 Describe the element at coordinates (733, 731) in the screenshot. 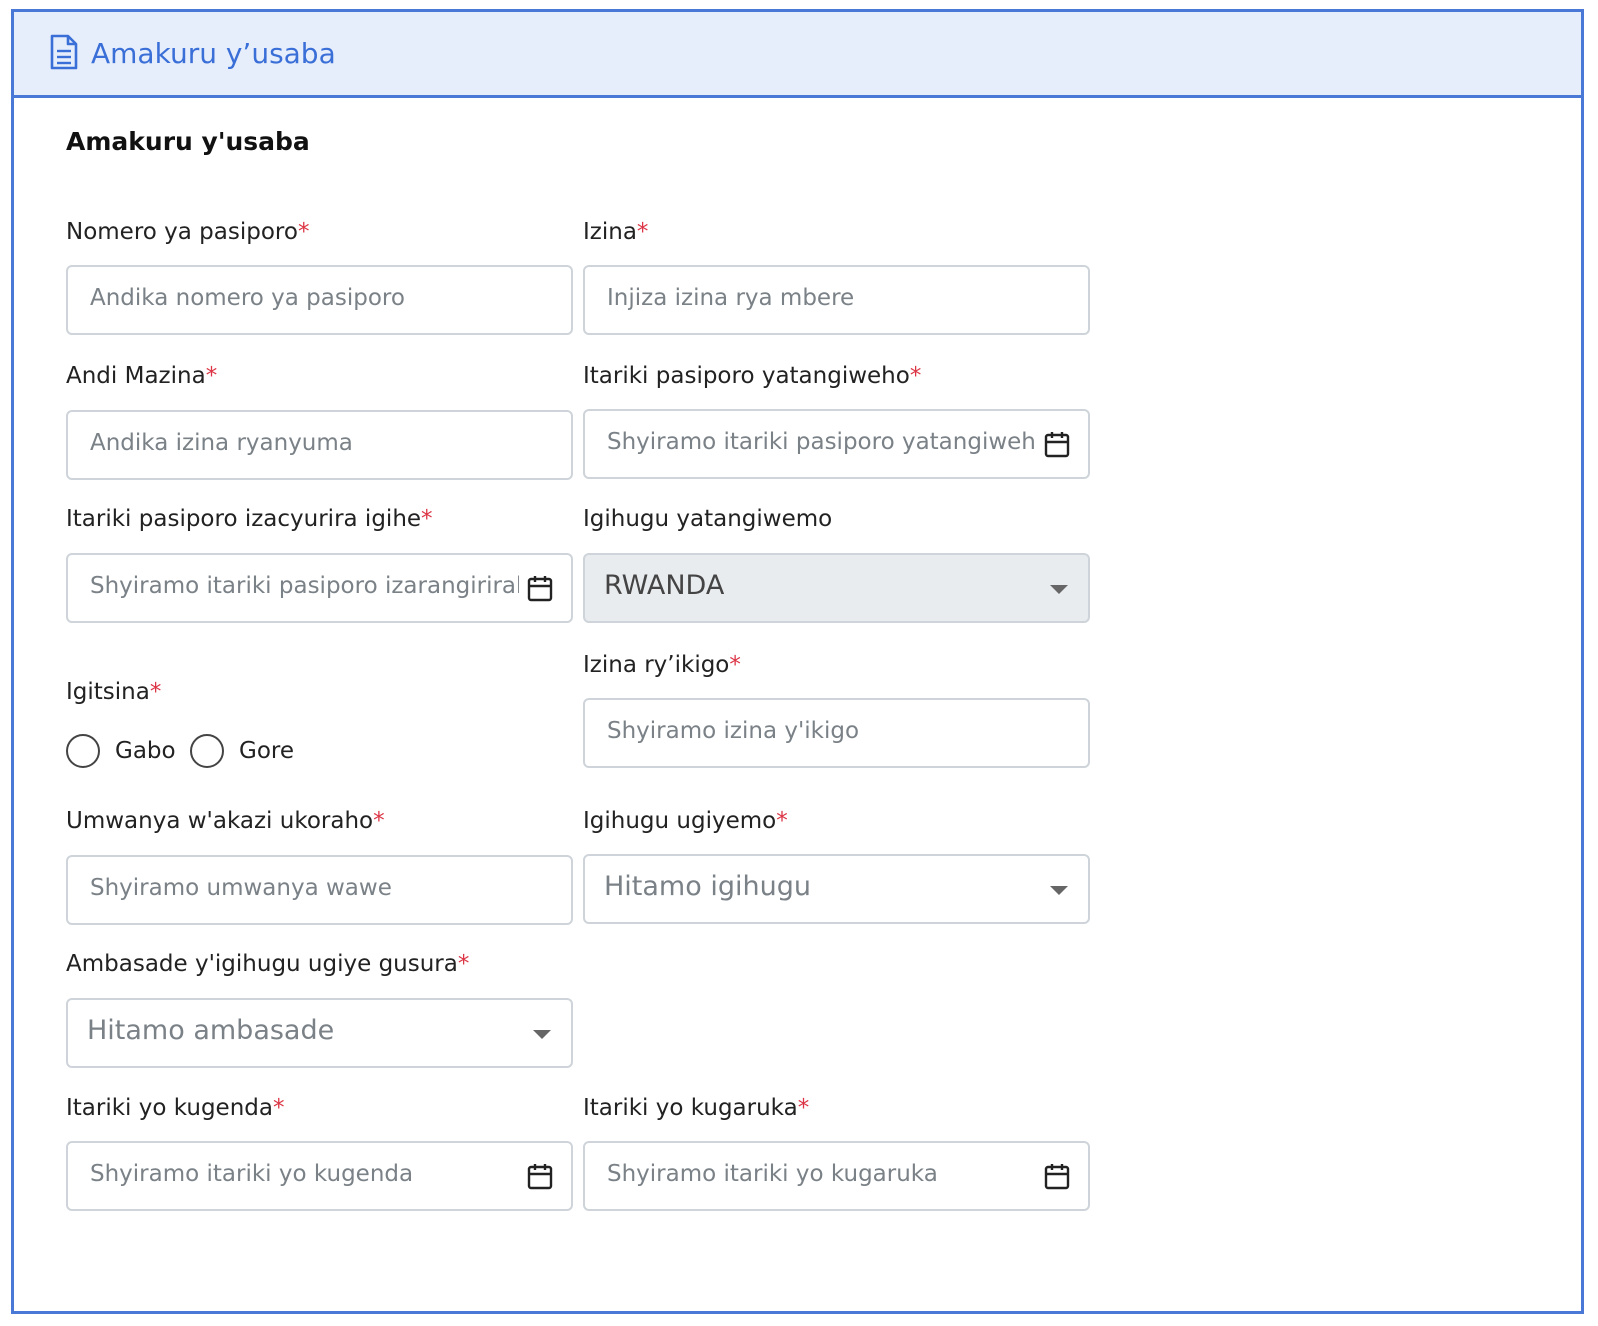

I see `company-name-placeholder: Shyiramo izina y'ikigo` at that location.